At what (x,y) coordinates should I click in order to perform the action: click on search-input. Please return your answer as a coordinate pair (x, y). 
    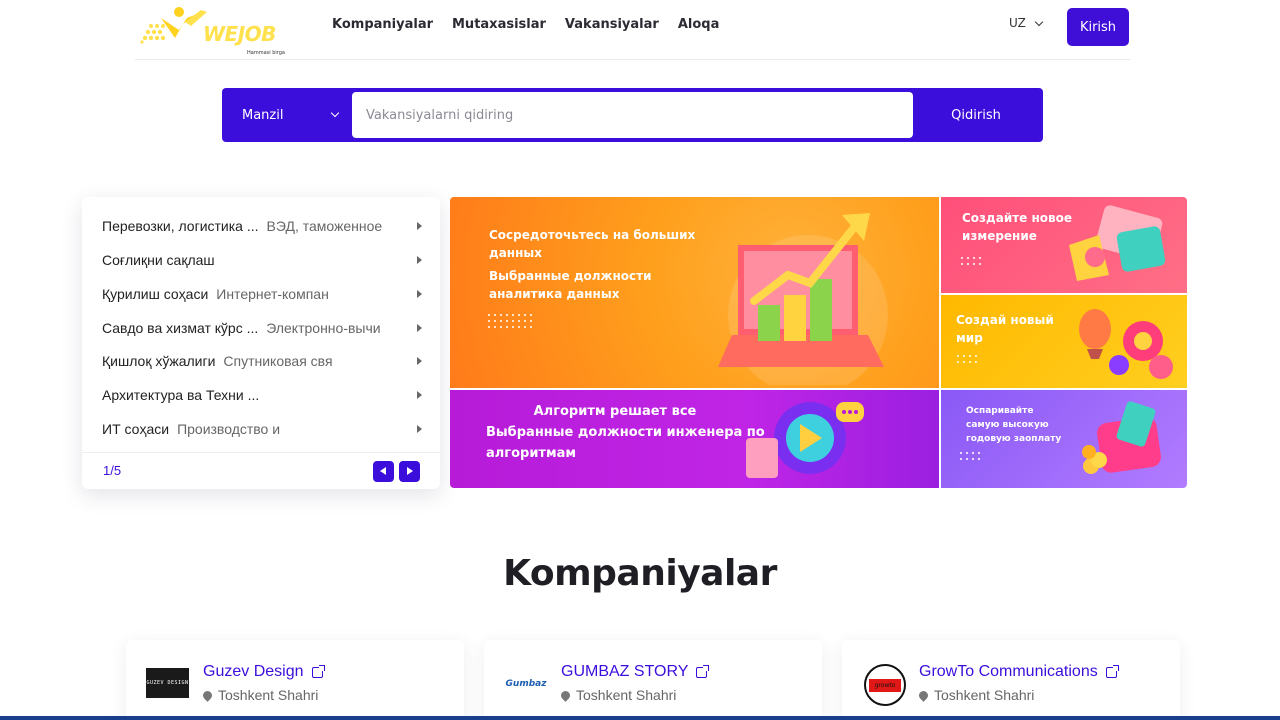
    Looking at the image, I should click on (632, 115).